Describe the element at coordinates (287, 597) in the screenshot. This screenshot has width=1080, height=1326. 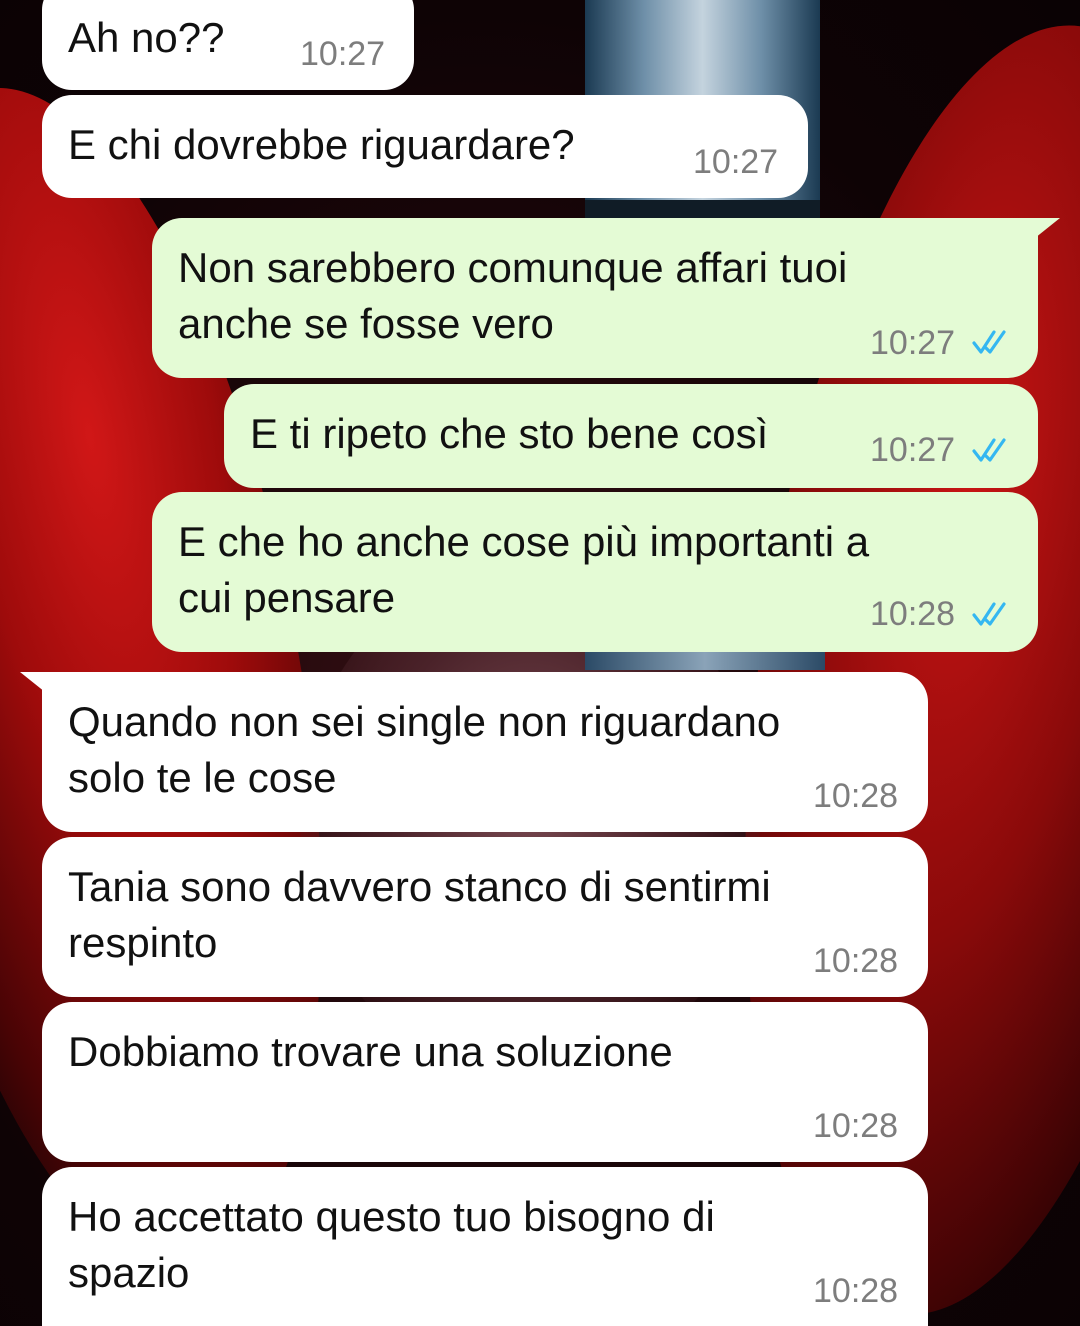
I see `message-text-line: cui pensare` at that location.